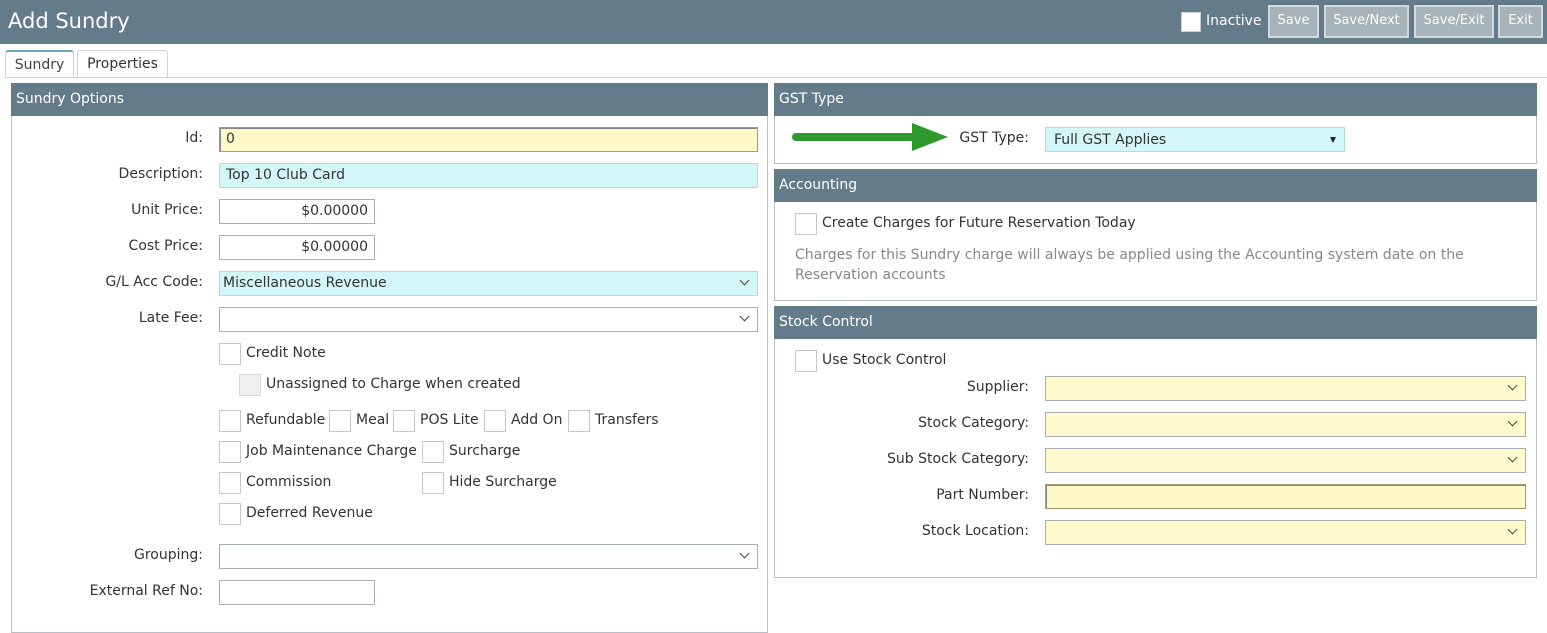 Image resolution: width=1547 pixels, height=633 pixels. I want to click on refundable-checkbox, so click(230, 421).